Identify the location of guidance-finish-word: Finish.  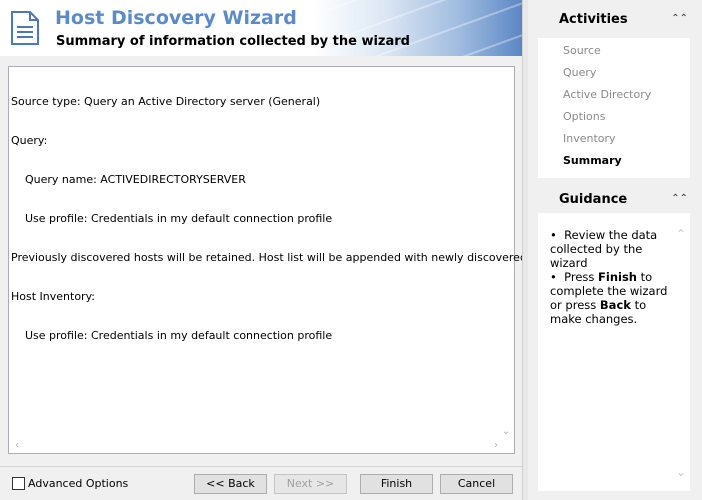
(617, 277).